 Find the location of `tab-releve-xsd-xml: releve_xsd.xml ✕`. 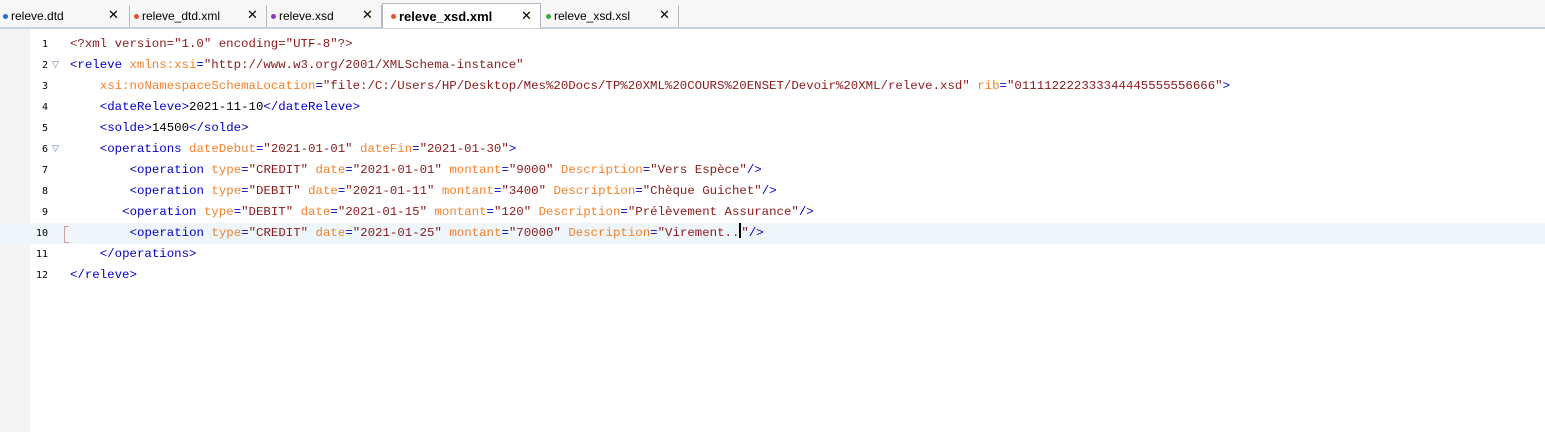

tab-releve-xsd-xml: releve_xsd.xml ✕ is located at coordinates (461, 15).